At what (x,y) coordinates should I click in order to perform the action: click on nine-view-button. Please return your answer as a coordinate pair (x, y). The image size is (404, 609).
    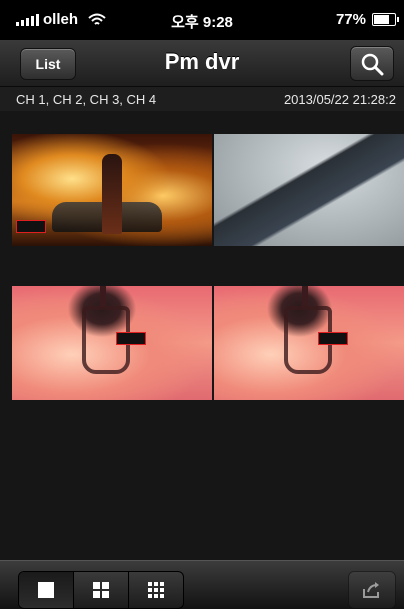
    Looking at the image, I should click on (156, 590).